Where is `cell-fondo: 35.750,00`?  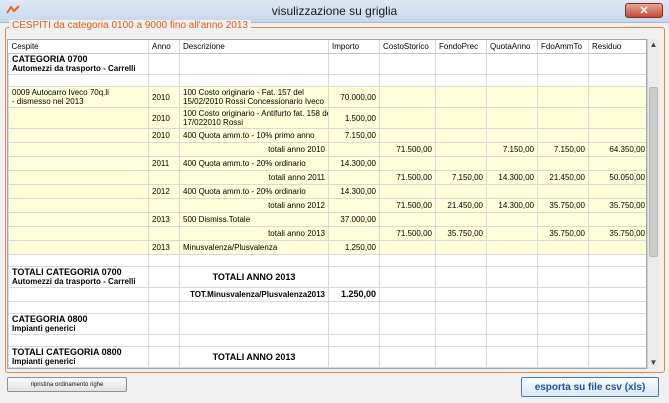 cell-fondo: 35.750,00 is located at coordinates (461, 233).